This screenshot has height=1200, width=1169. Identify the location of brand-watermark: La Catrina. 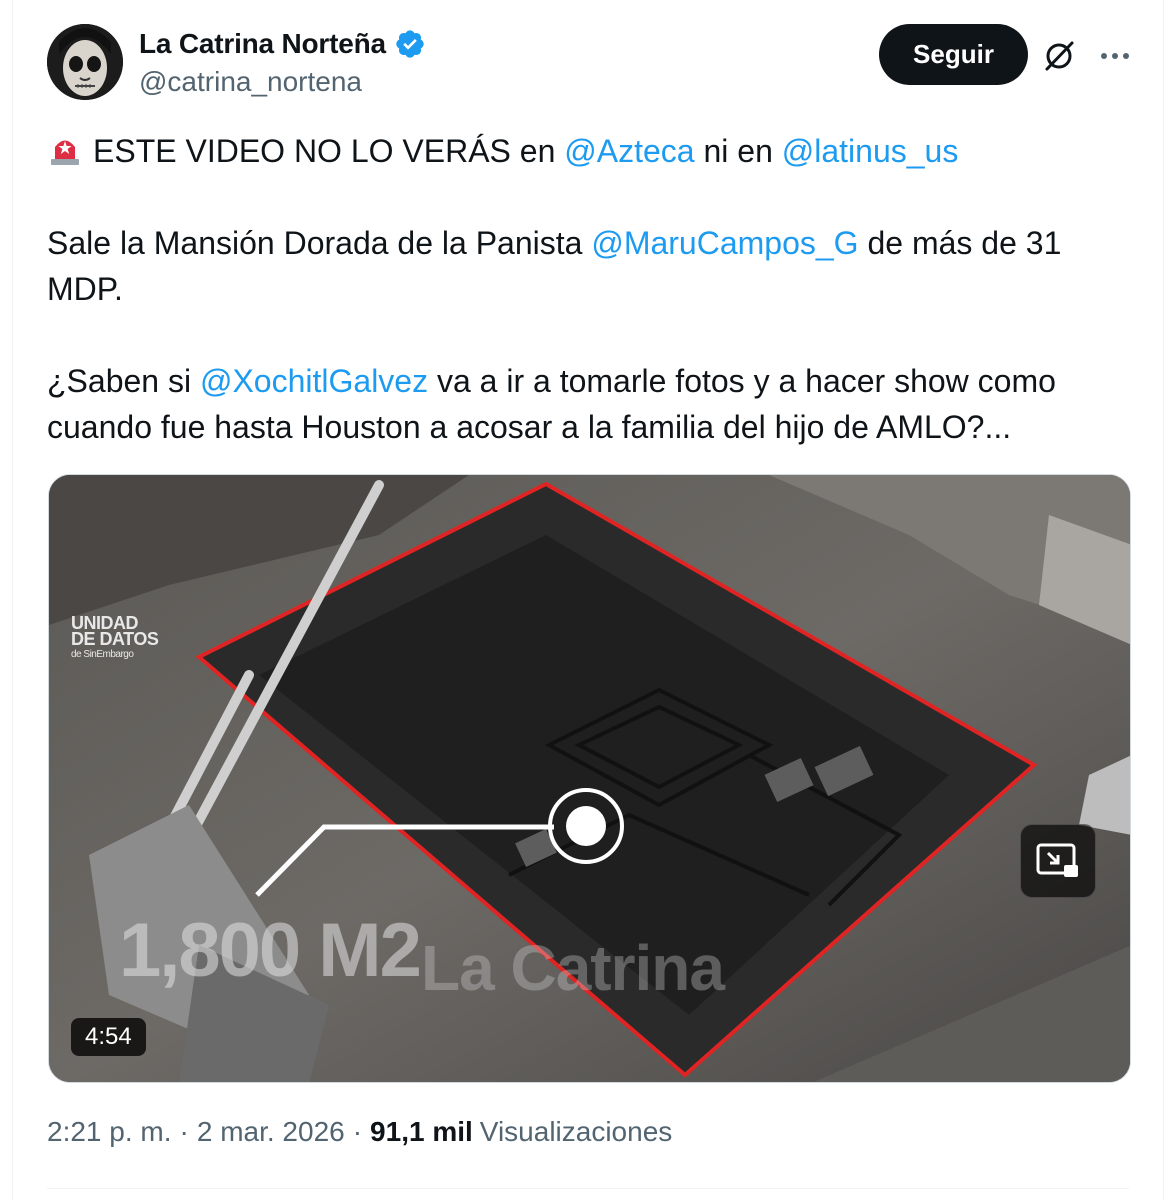
(573, 968).